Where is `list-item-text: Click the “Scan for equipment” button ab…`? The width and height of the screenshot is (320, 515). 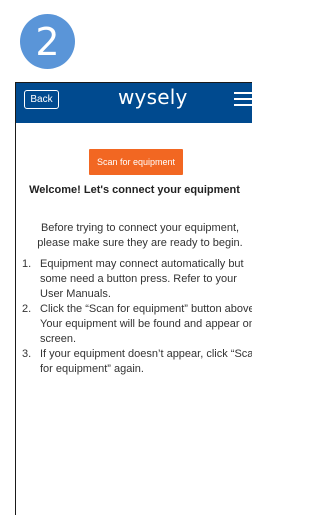 list-item-text: Click the “Scan for equipment” button ab… is located at coordinates (146, 324).